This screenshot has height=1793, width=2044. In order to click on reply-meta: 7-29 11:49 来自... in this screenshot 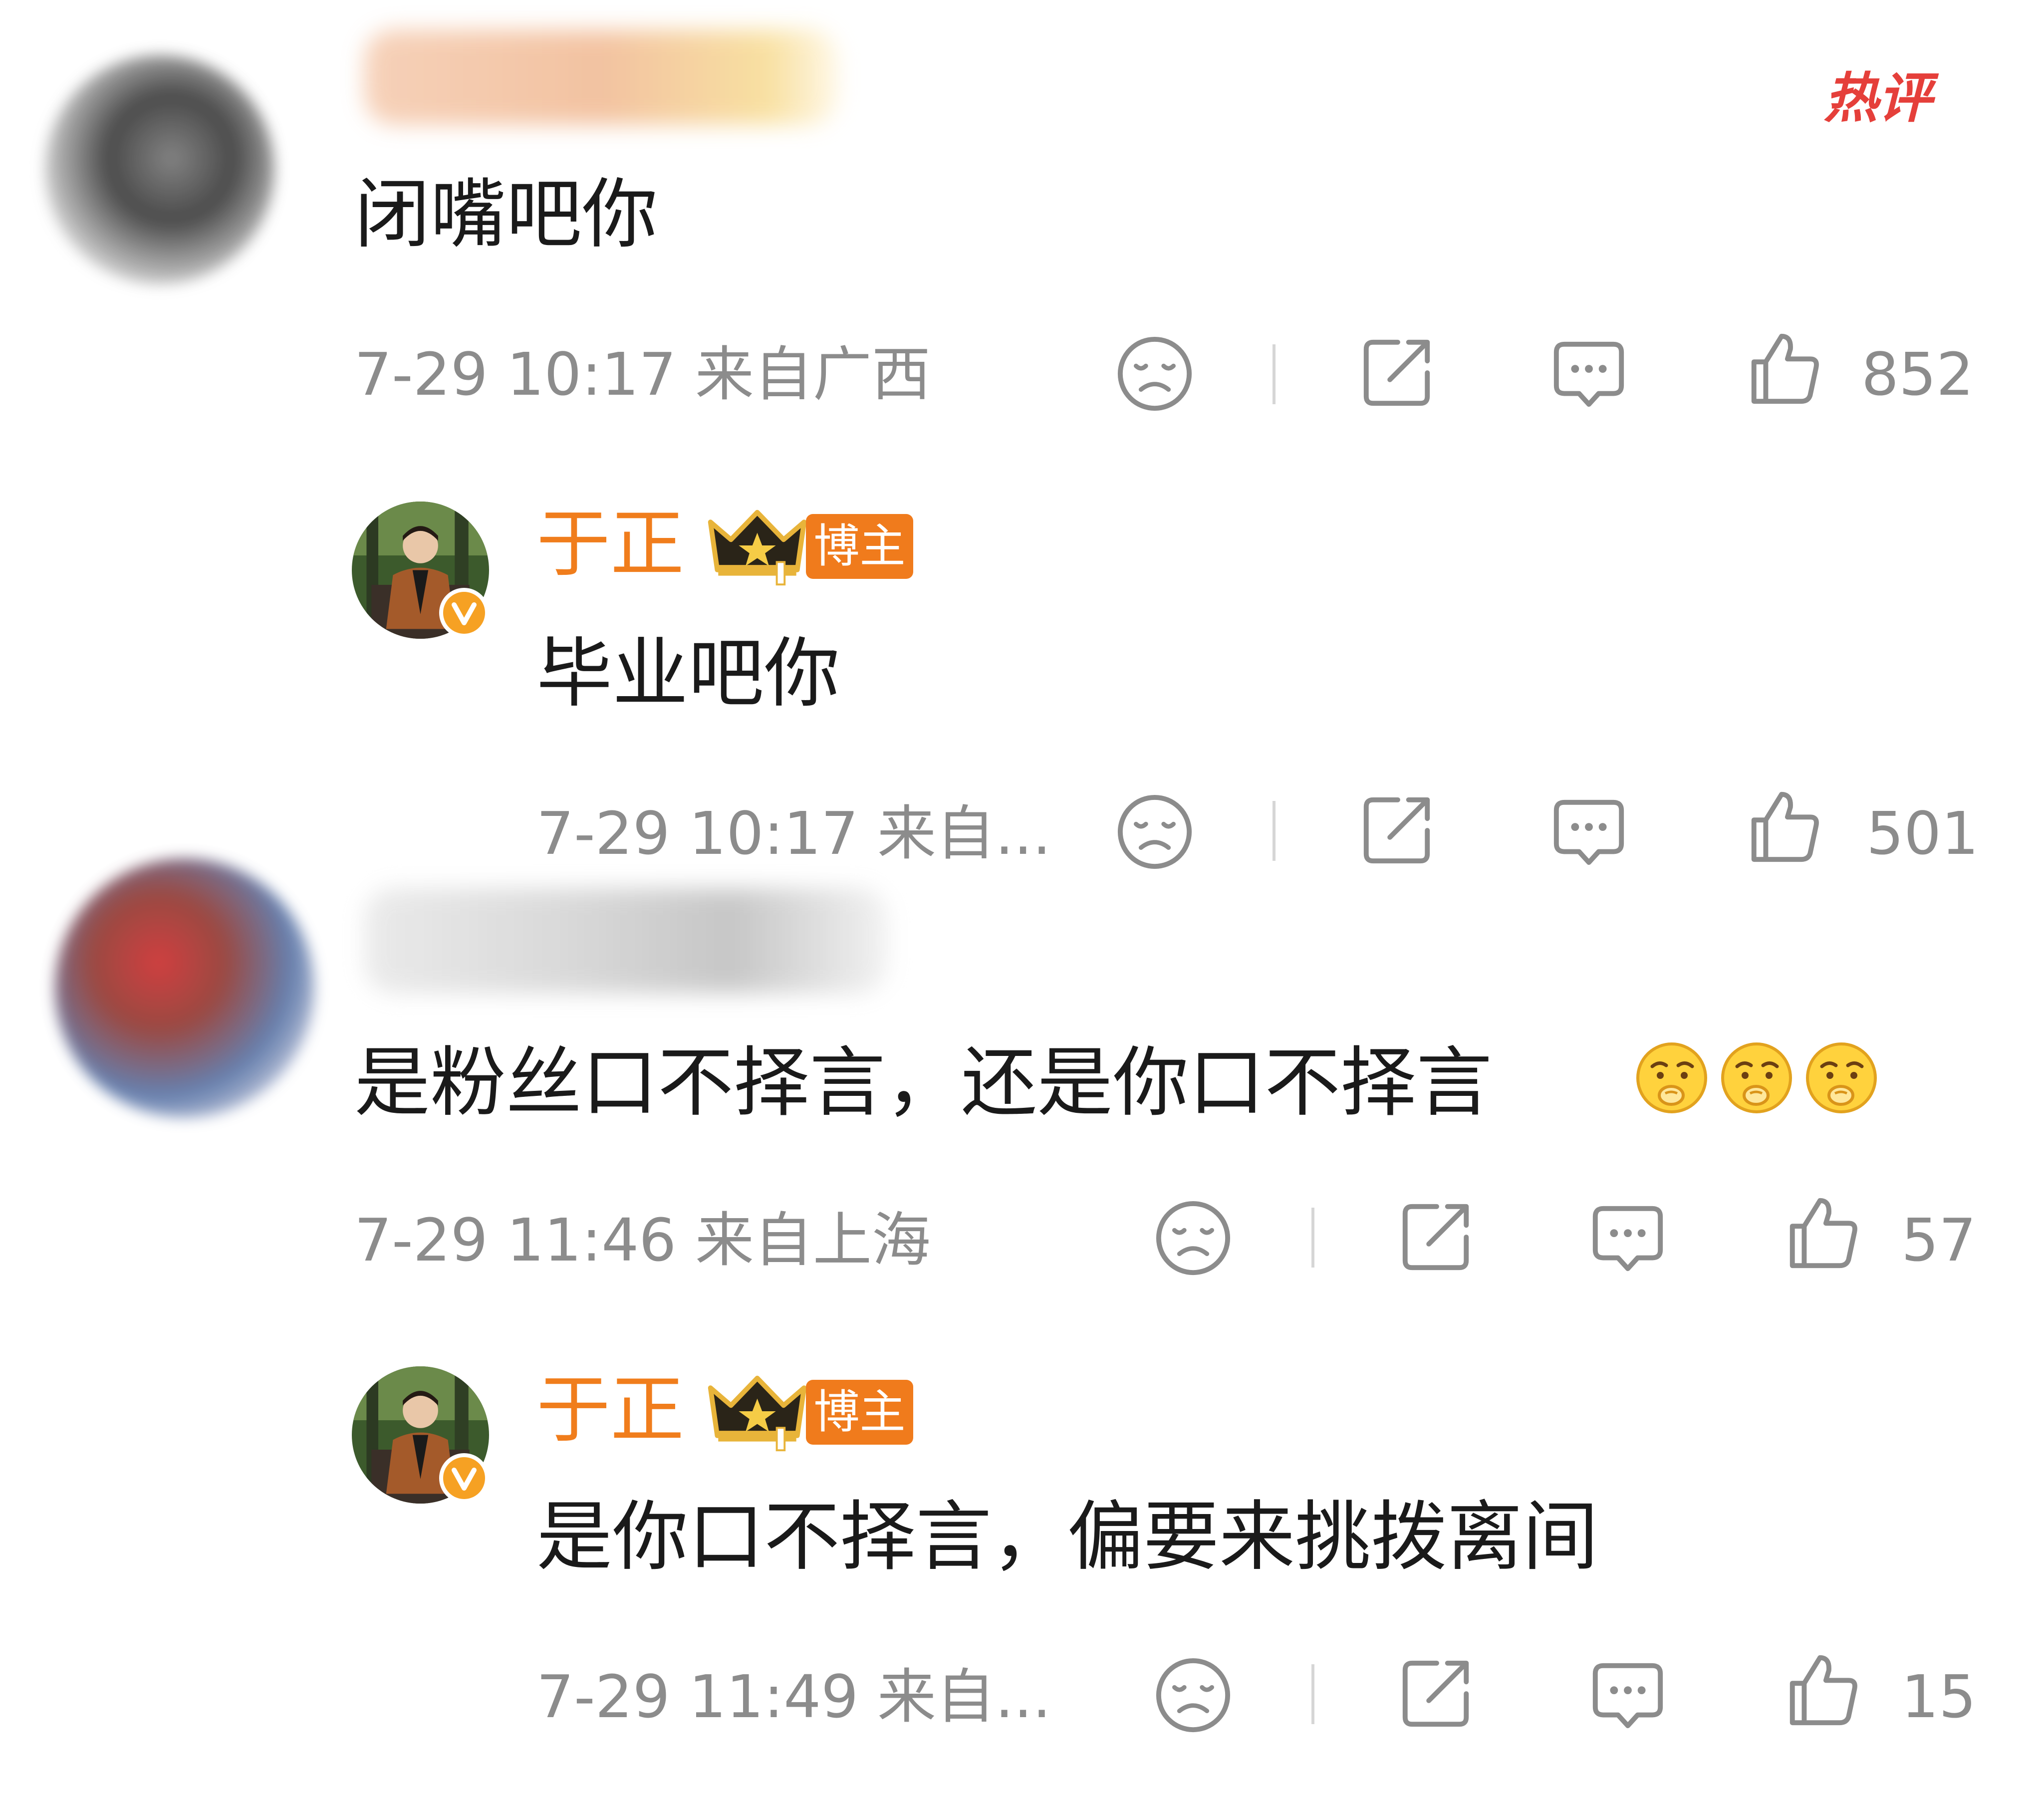, I will do `click(793, 1696)`.